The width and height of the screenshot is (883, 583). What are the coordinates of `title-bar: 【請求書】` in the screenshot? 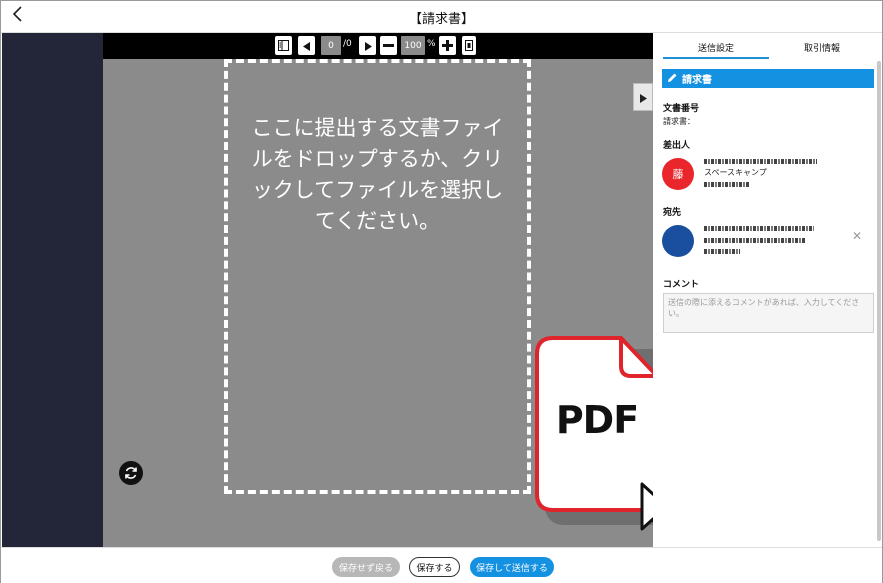 It's located at (441, 17).